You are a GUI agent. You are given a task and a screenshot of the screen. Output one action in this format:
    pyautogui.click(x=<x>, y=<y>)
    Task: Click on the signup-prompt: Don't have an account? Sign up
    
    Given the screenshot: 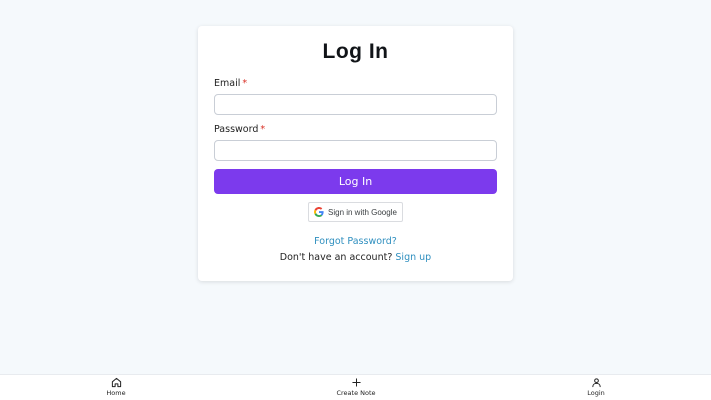 What is the action you would take?
    pyautogui.click(x=355, y=257)
    